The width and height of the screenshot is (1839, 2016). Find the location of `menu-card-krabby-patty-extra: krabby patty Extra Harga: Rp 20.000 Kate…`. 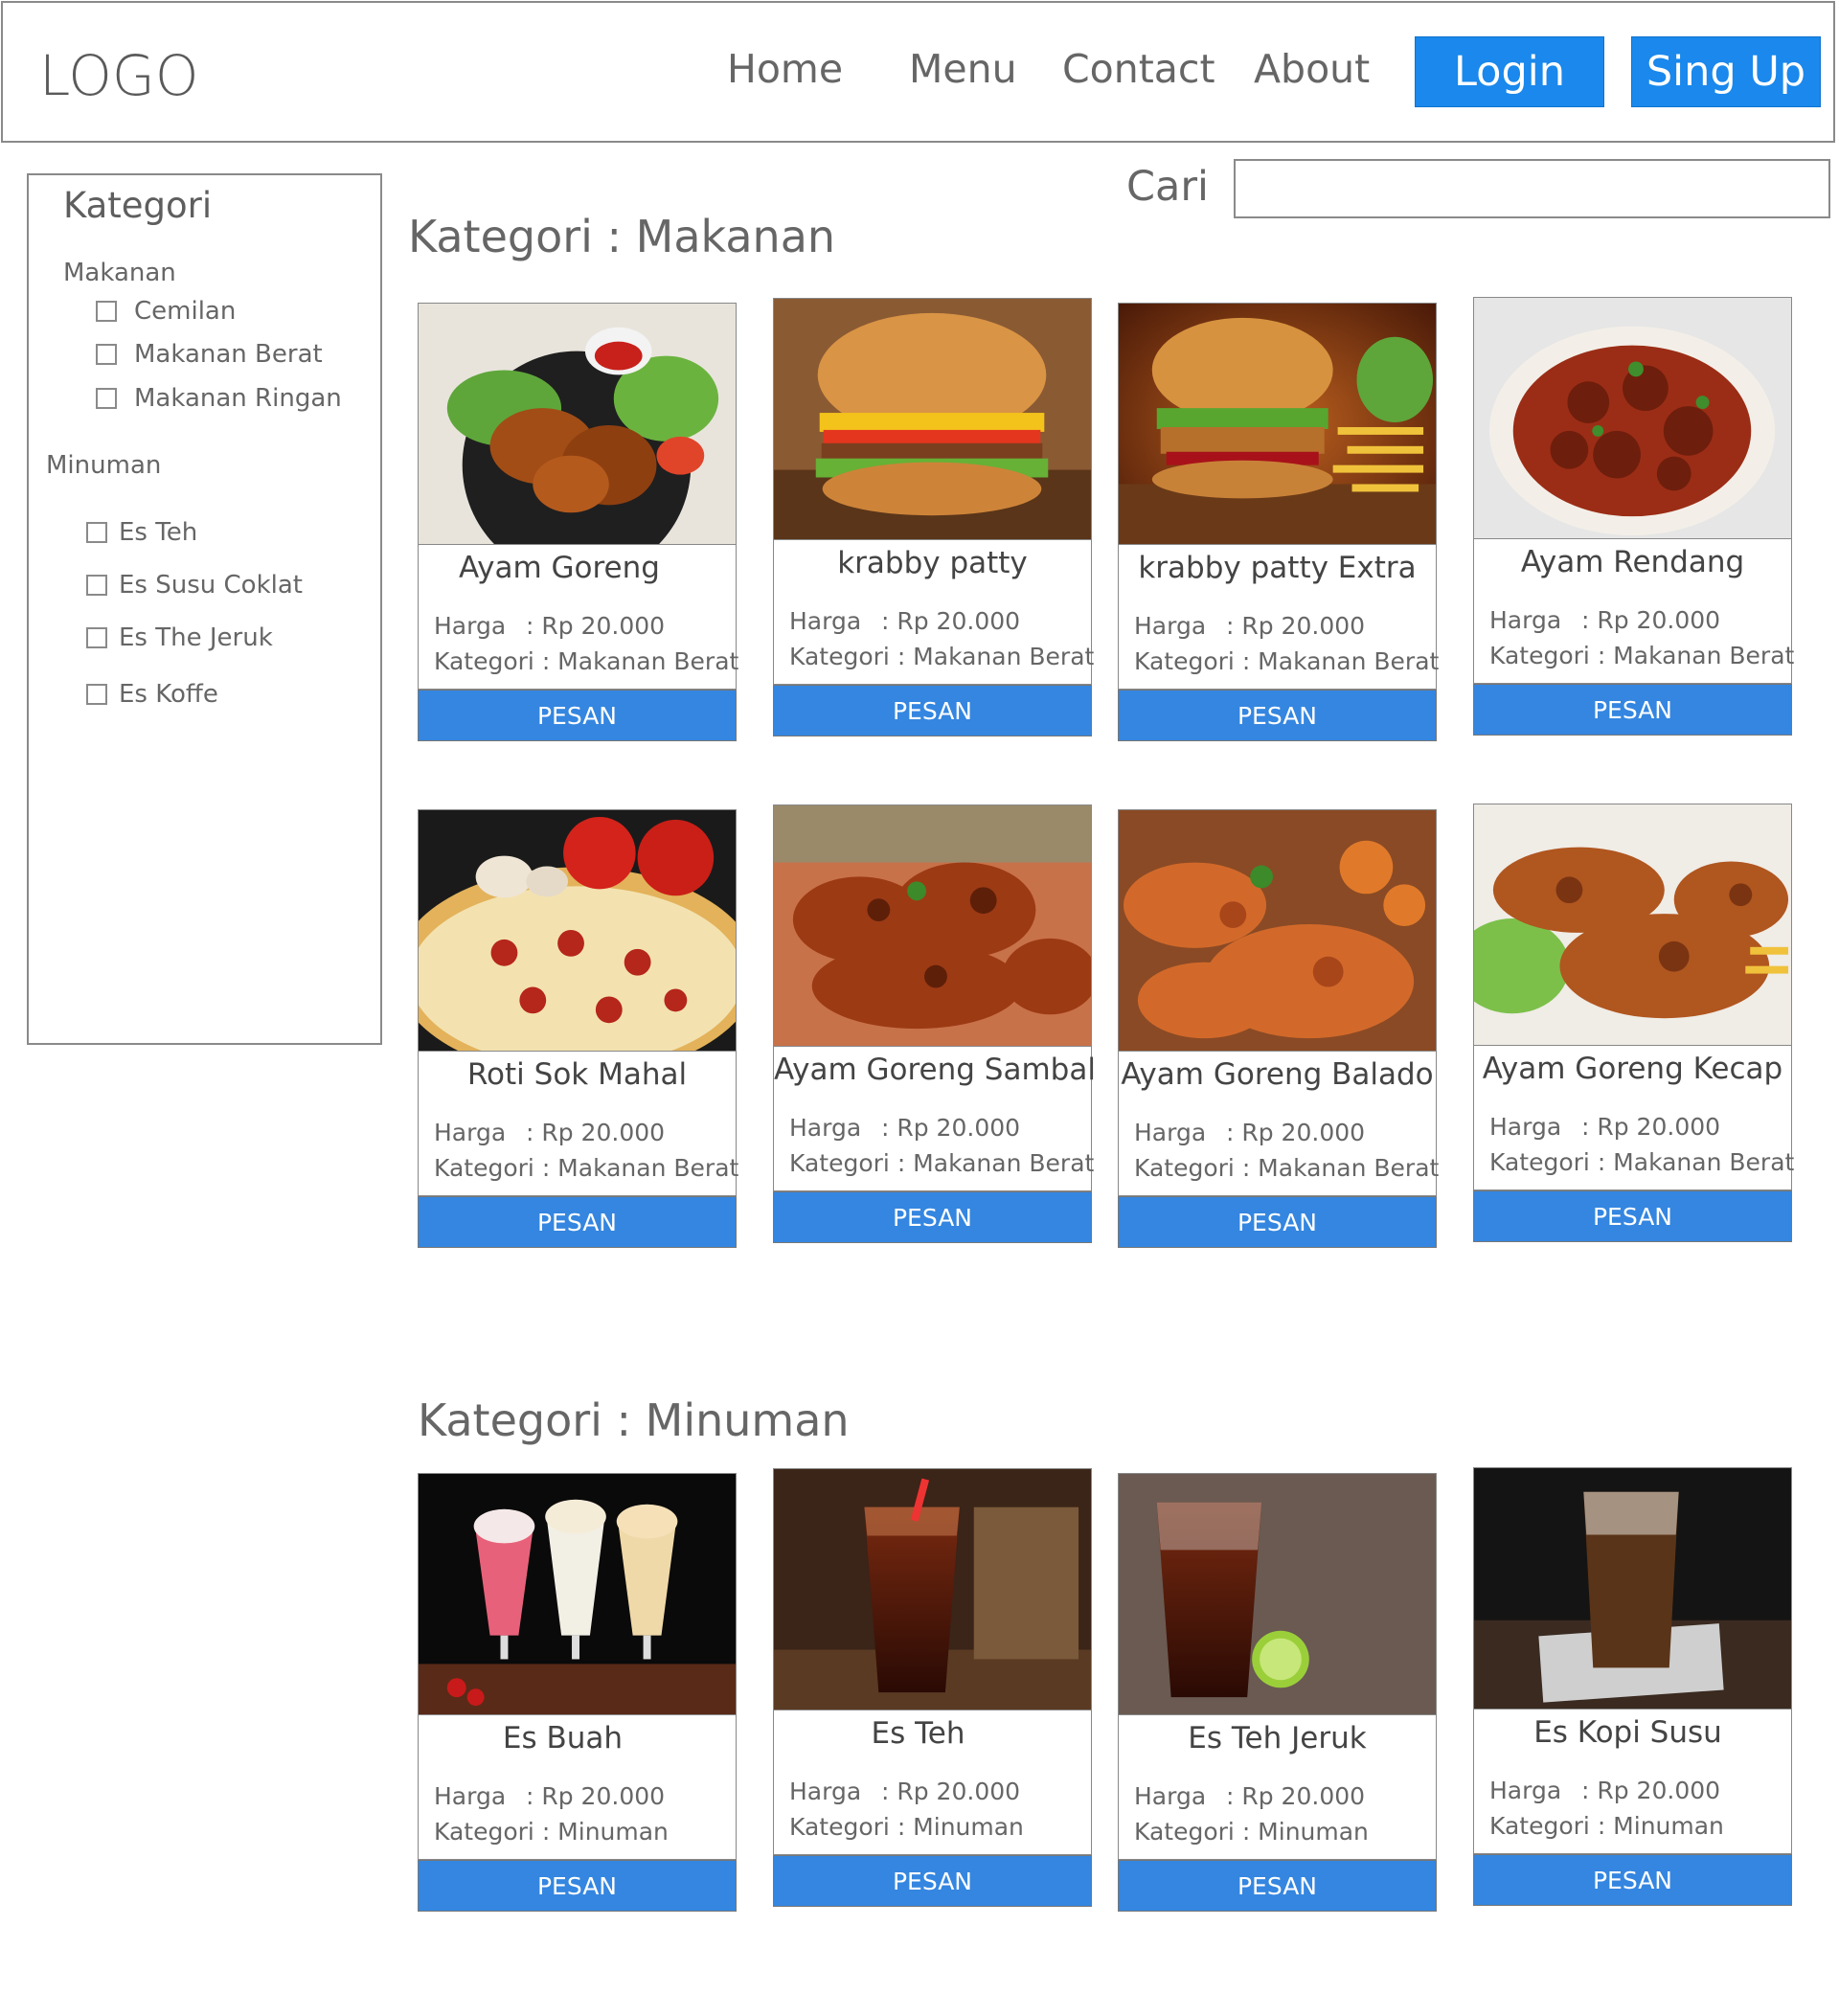

menu-card-krabby-patty-extra: krabby patty Extra Harga: Rp 20.000 Kate… is located at coordinates (1279, 522).